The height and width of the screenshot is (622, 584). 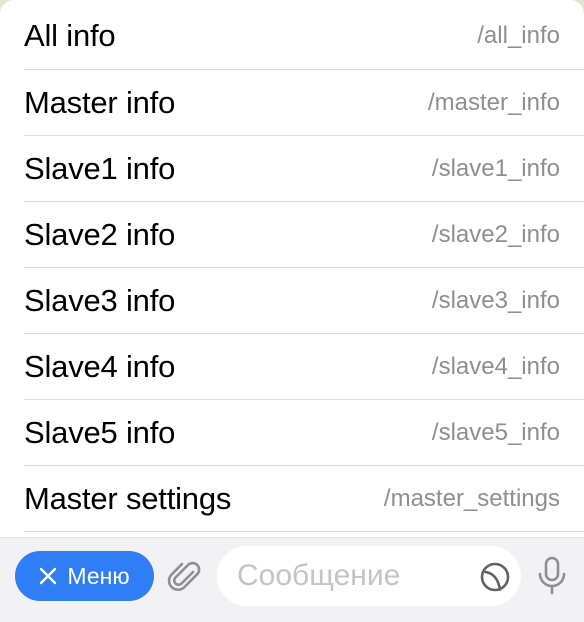 I want to click on message-composer: Меню, so click(x=292, y=579).